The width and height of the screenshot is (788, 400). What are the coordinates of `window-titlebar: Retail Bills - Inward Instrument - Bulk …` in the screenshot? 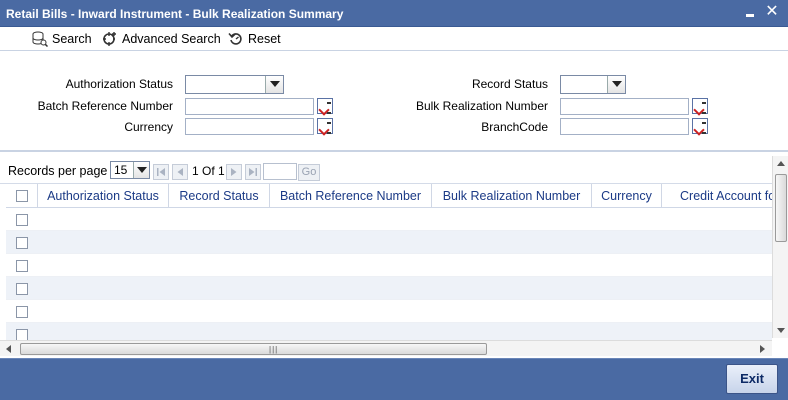 It's located at (394, 13).